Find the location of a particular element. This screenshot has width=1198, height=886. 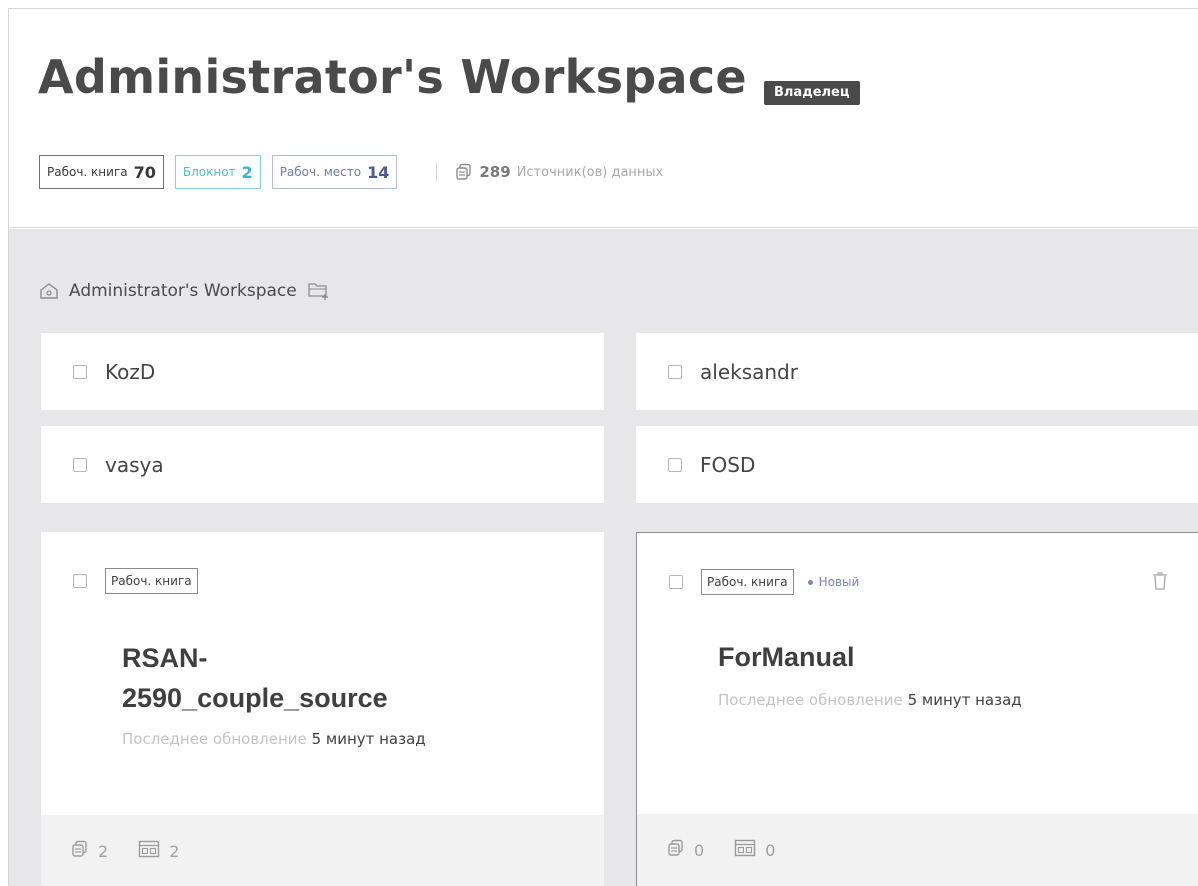

notebook-counter: Блокнот 2 is located at coordinates (217, 172).